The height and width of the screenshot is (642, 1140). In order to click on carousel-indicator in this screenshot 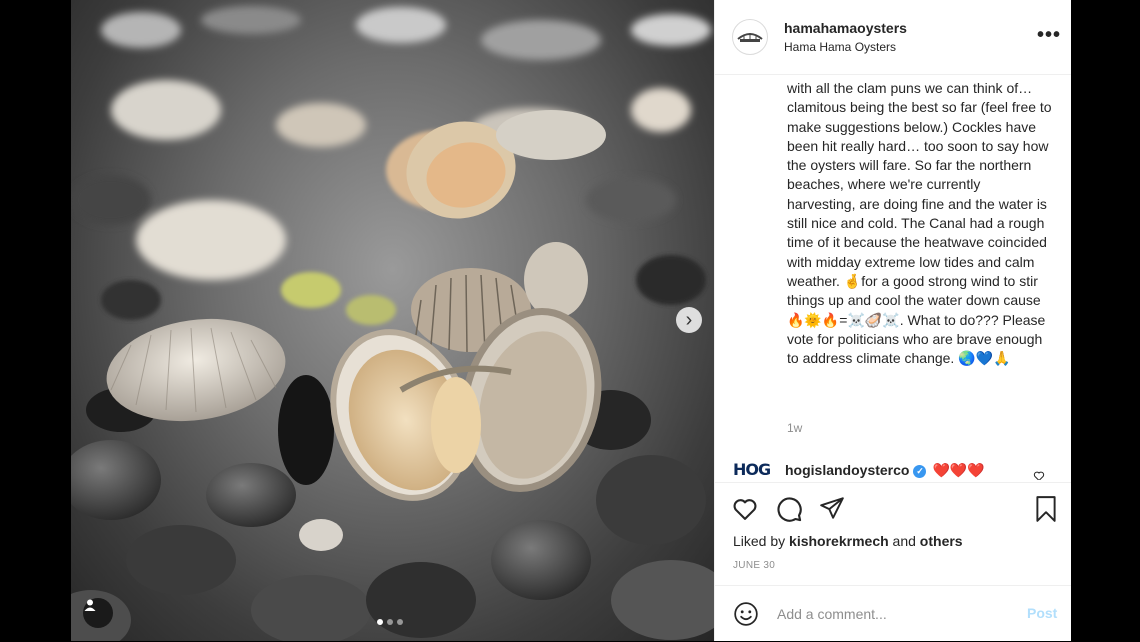, I will do `click(390, 622)`.